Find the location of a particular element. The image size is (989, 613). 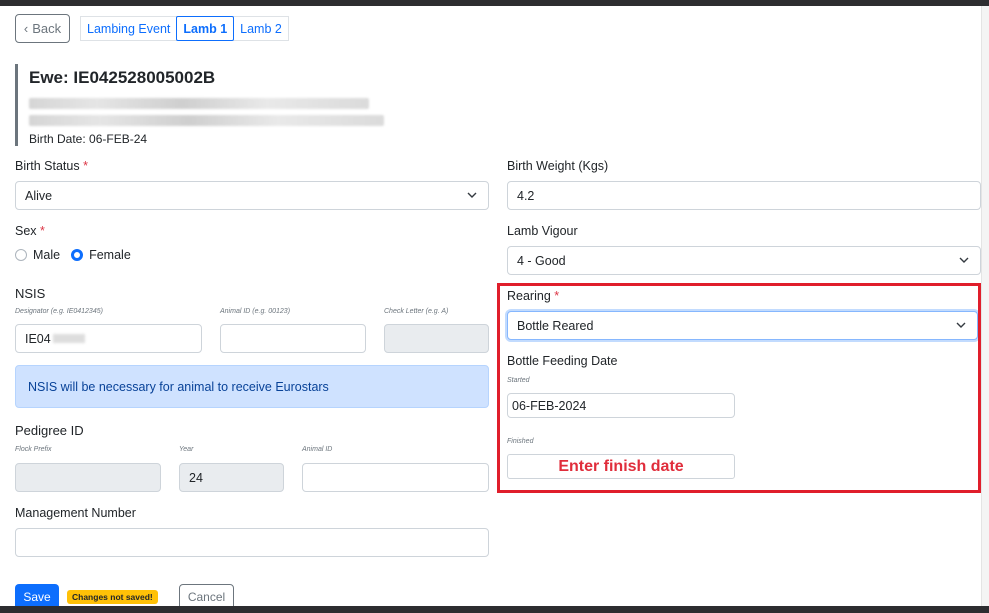

pedigree-id-heading: Pedigree ID is located at coordinates (49, 430).